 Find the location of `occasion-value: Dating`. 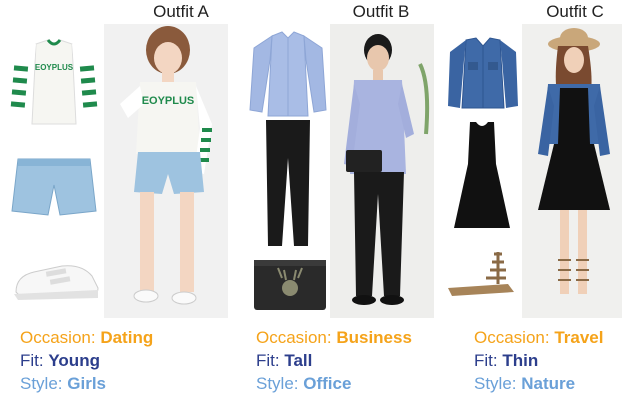

occasion-value: Dating is located at coordinates (127, 337).